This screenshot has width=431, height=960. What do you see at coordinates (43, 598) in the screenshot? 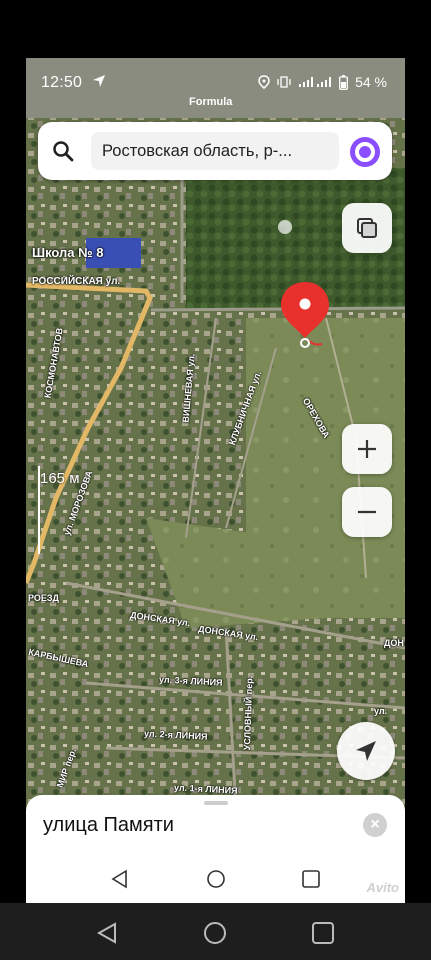
I see `map-label-proezd: РОЕЗД` at bounding box center [43, 598].